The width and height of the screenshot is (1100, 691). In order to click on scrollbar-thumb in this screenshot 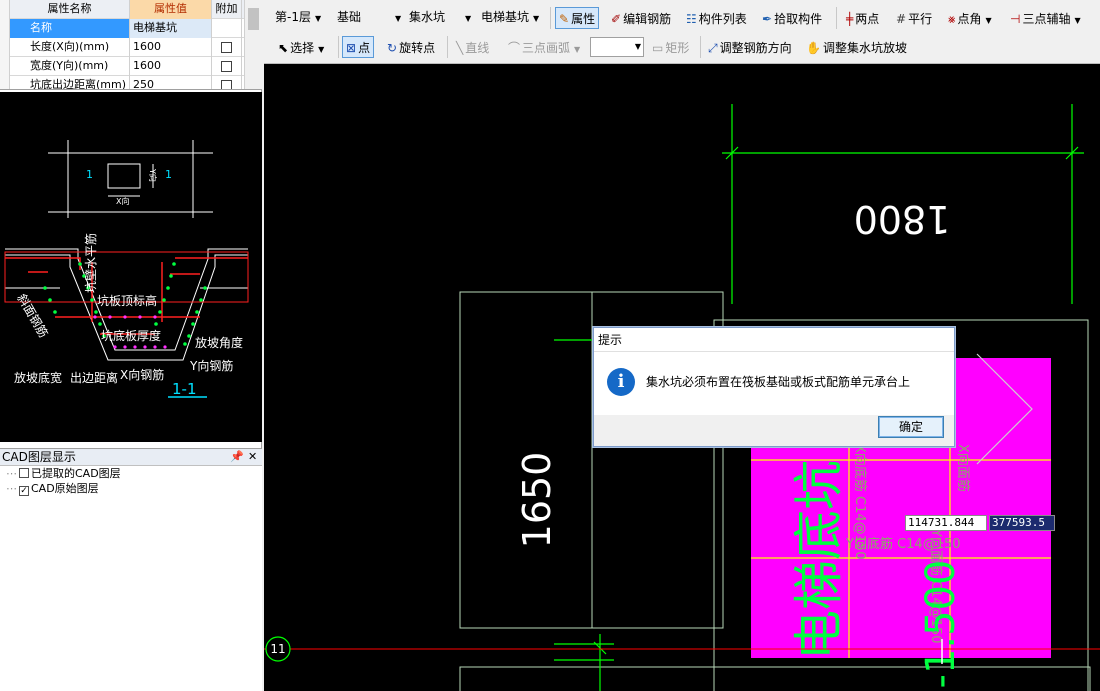, I will do `click(253, 19)`.